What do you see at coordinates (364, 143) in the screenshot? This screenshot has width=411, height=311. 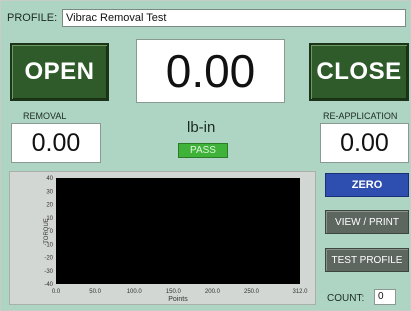 I see `reapplication-value: 0.00` at bounding box center [364, 143].